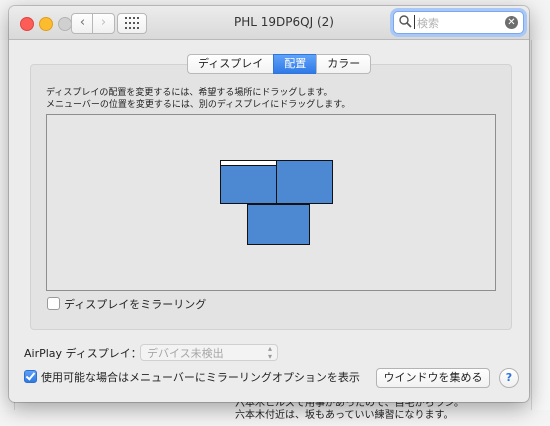 This screenshot has height=426, width=550. What do you see at coordinates (428, 23) in the screenshot?
I see `search-placeholder: 検索` at bounding box center [428, 23].